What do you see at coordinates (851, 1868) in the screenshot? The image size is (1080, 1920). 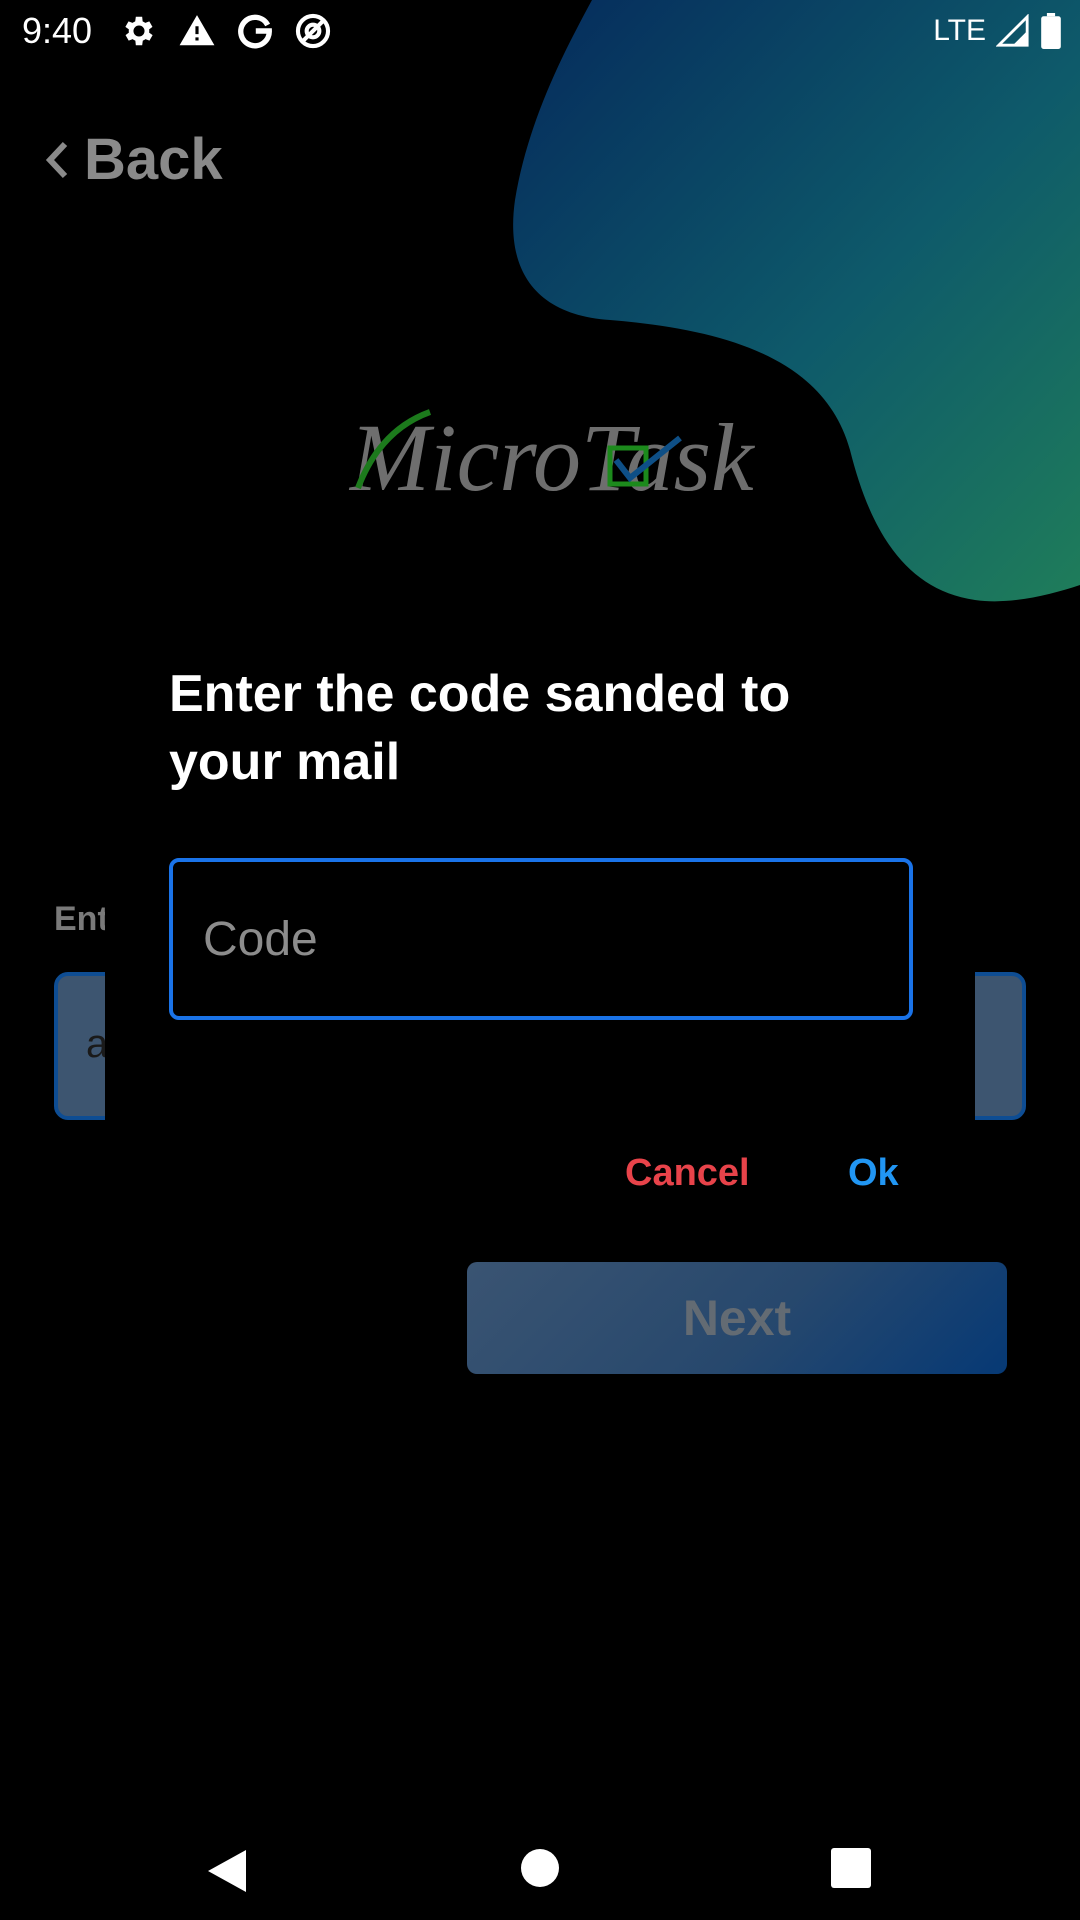 I see `recents-square-icon` at bounding box center [851, 1868].